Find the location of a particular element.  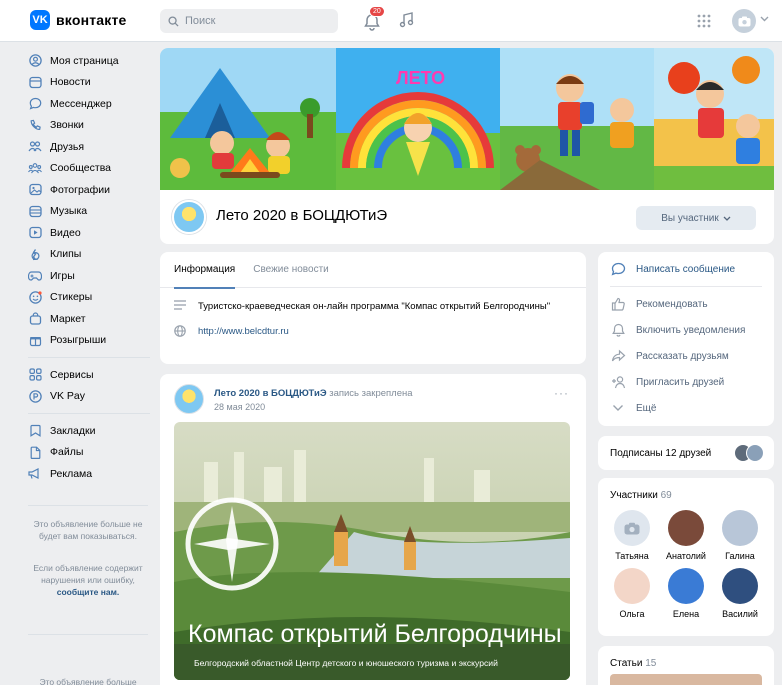

post-more-icon: ··· is located at coordinates (561, 393).